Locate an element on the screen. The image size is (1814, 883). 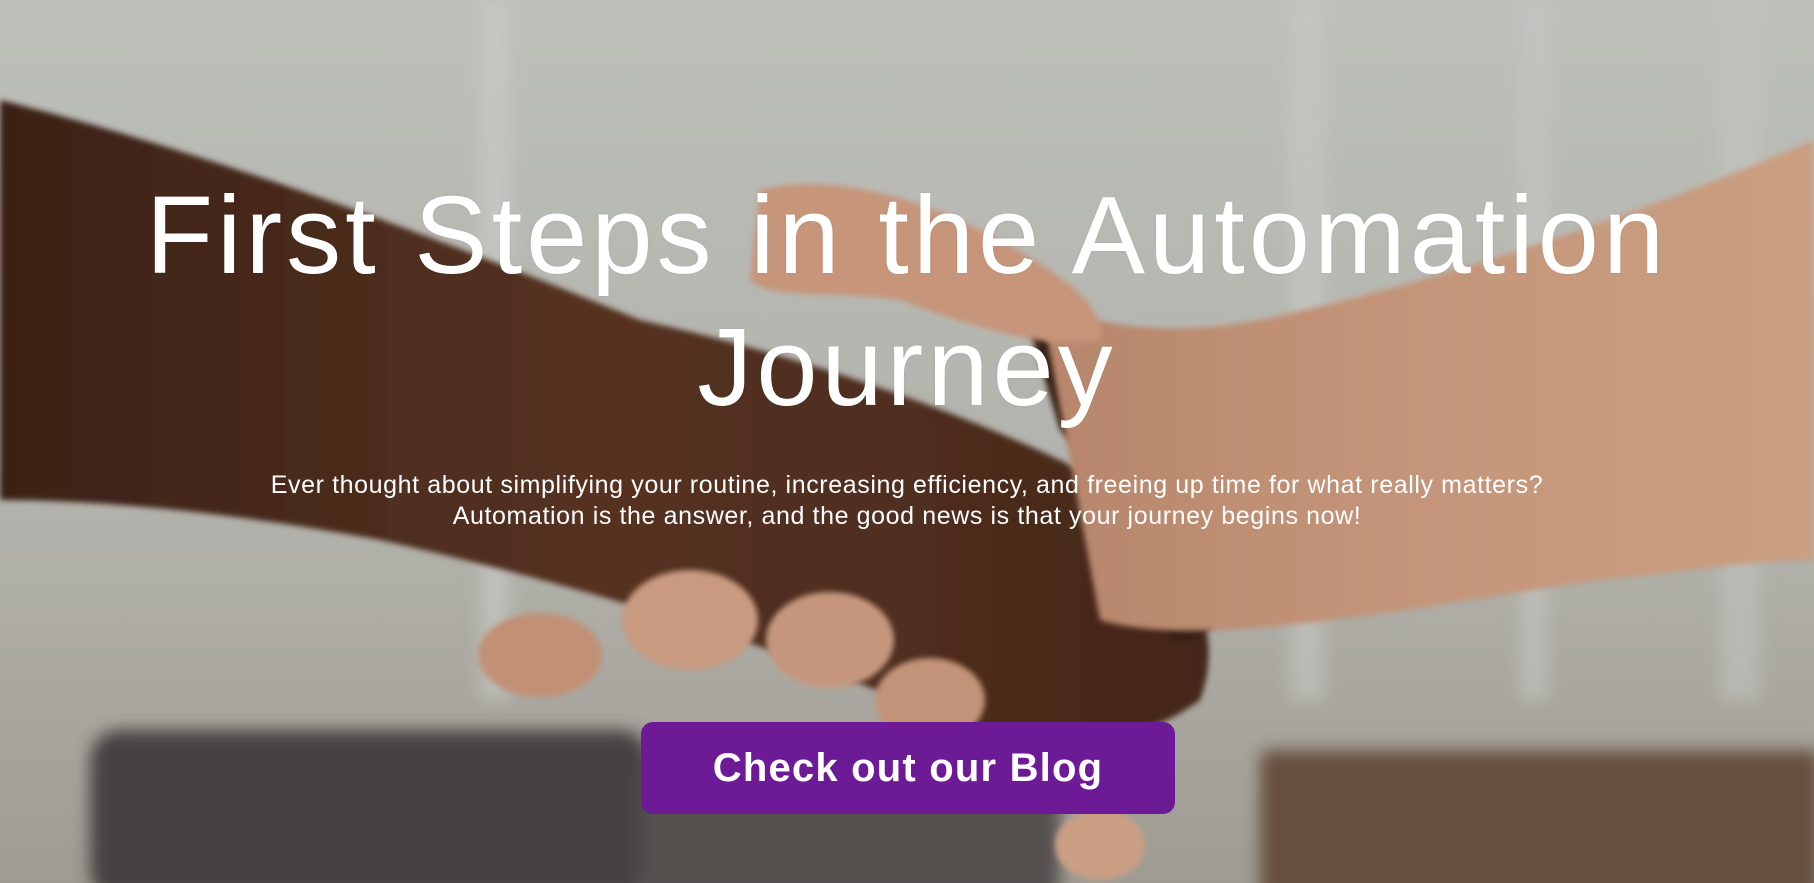
check-out-blog-button: Check out our Blog is located at coordinates (908, 768).